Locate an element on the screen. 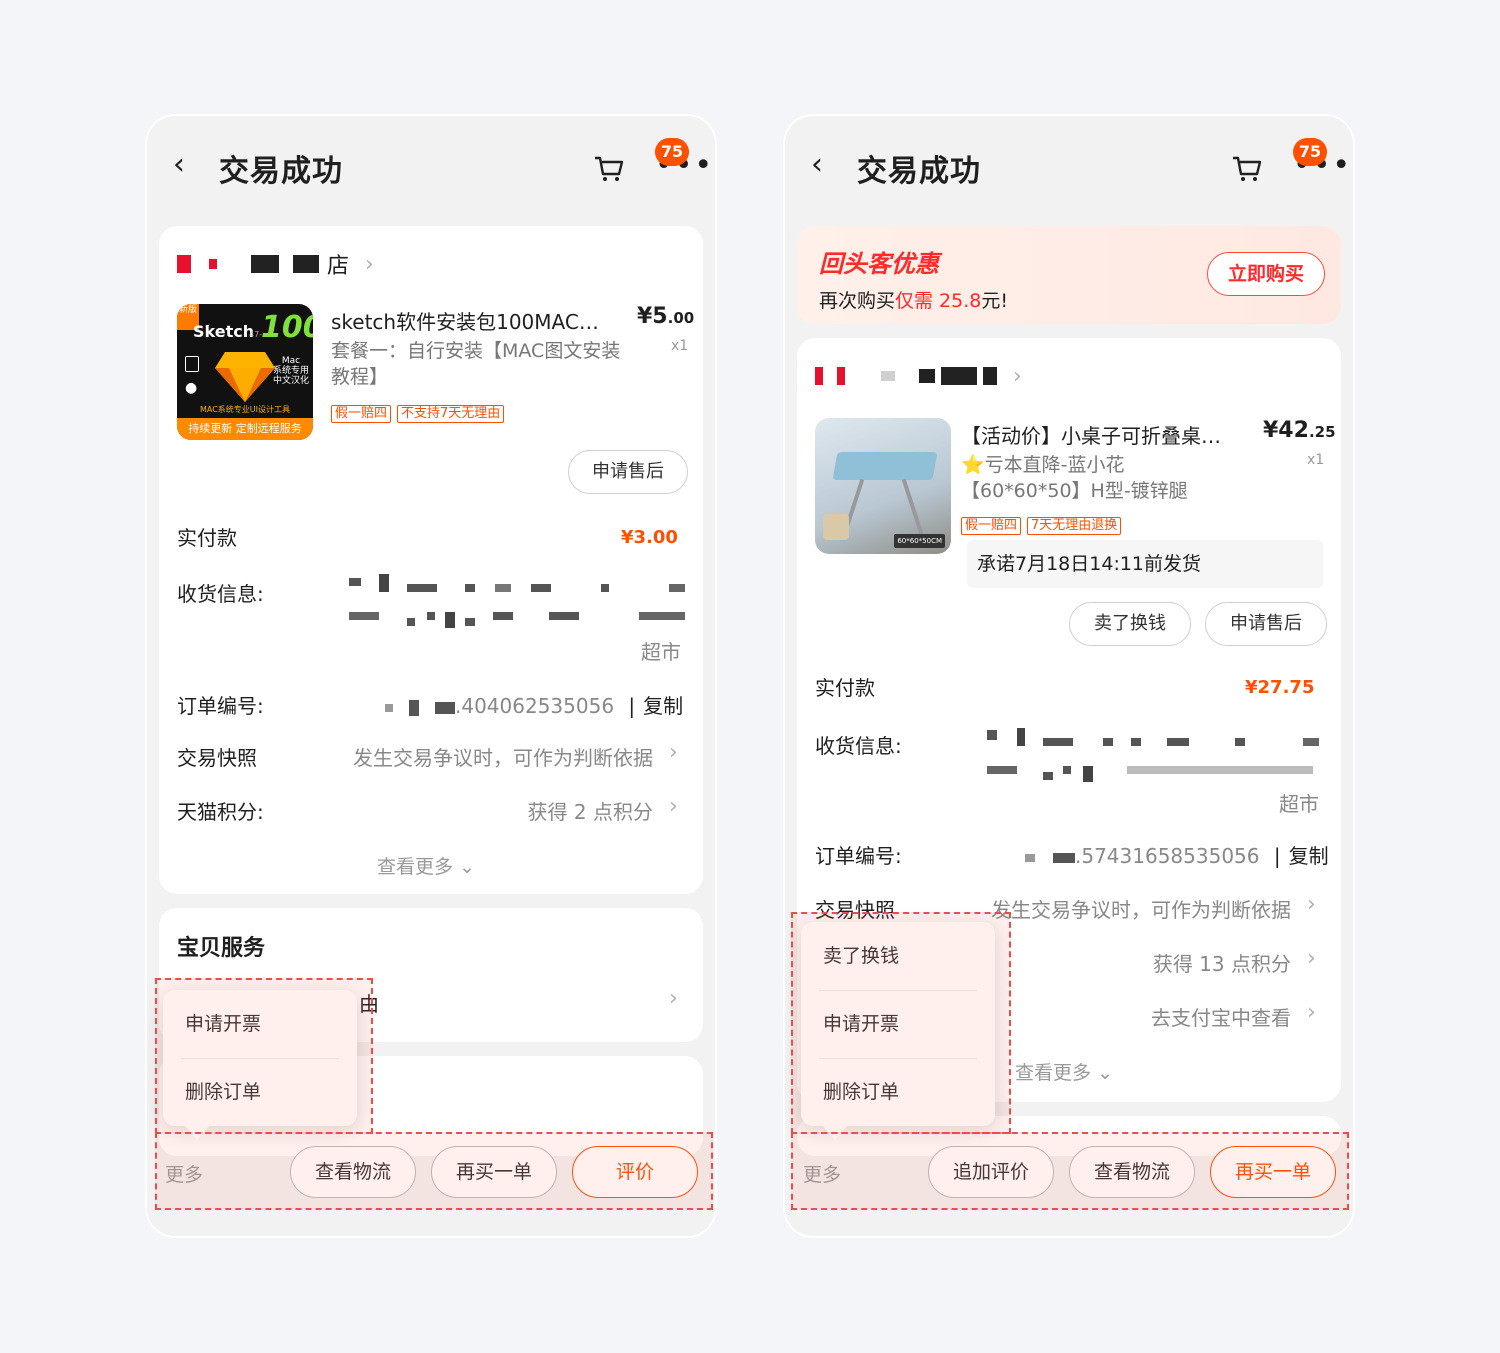 The height and width of the screenshot is (1353, 1500). menu-item-sell: 卖了换钱 is located at coordinates (898, 956).